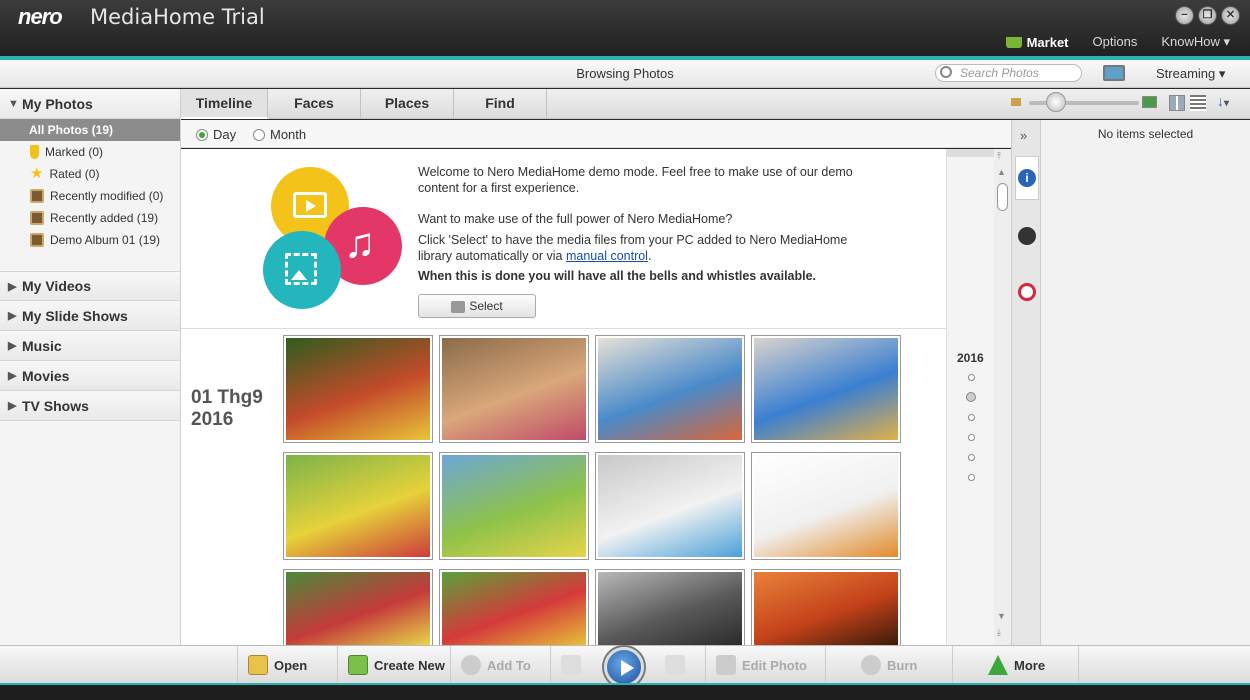  I want to click on sidebar-item-all-photos: All Photos (19), so click(90, 130).